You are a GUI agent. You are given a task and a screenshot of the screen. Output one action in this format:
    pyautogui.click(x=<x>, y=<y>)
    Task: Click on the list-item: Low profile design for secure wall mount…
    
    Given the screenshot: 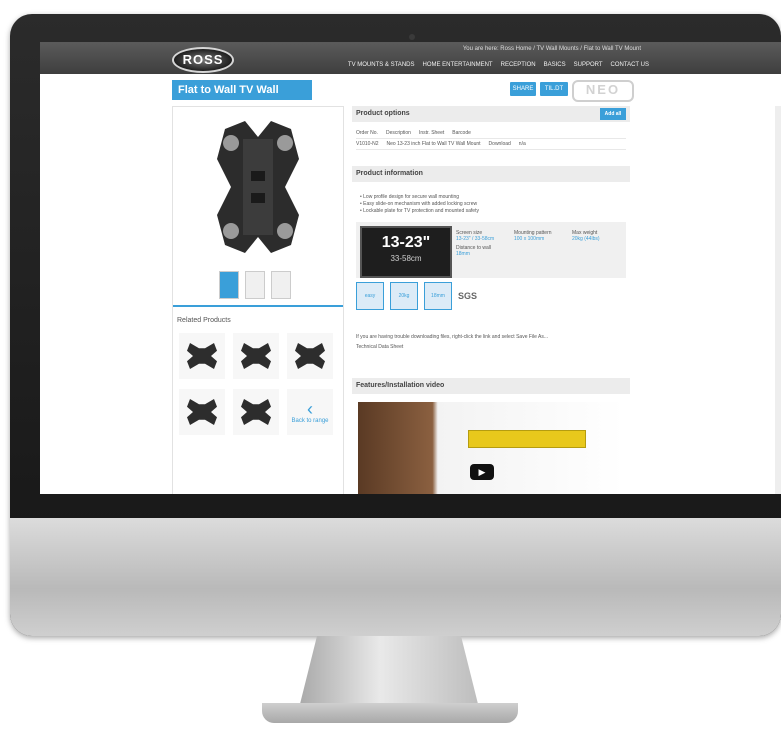 What is the action you would take?
    pyautogui.click(x=419, y=197)
    